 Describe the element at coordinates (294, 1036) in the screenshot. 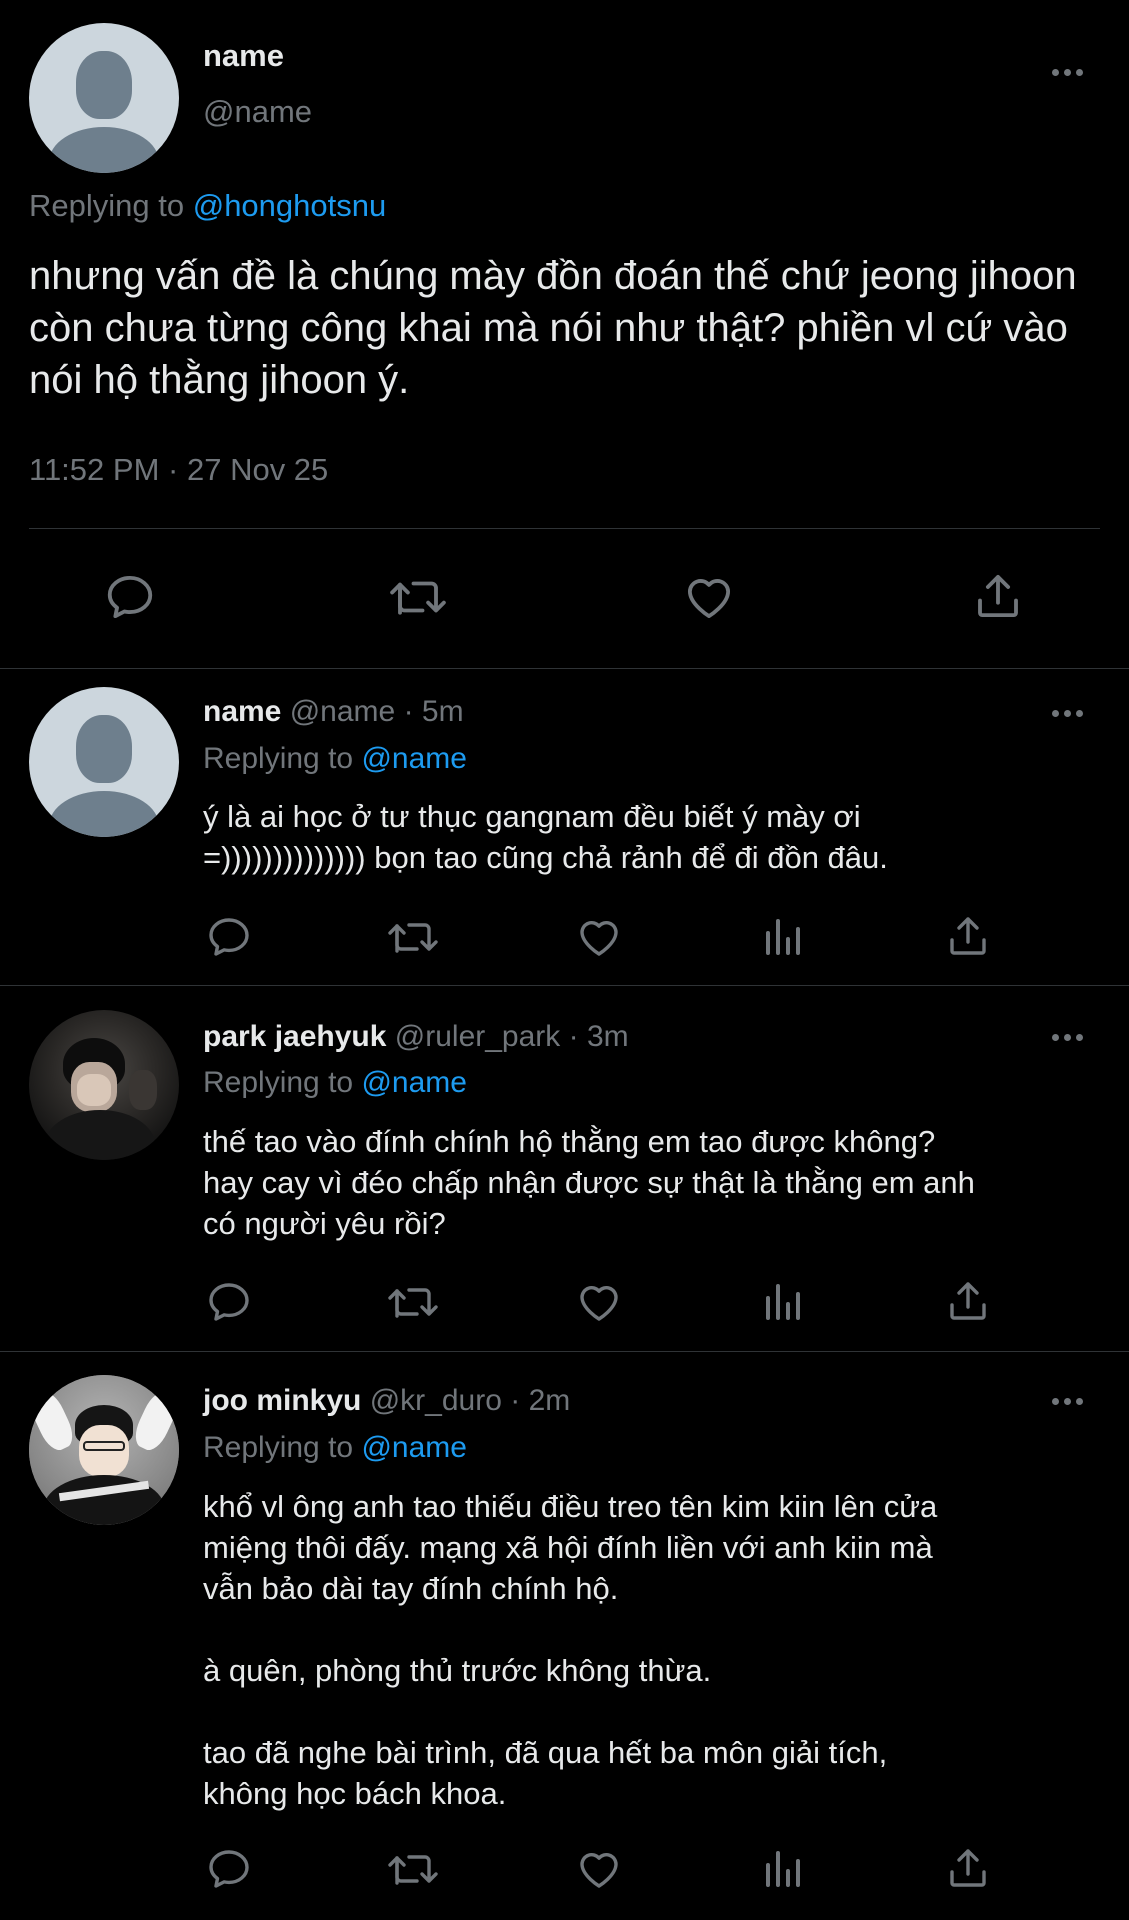

I see `author-display-name: park jaehyuk` at that location.